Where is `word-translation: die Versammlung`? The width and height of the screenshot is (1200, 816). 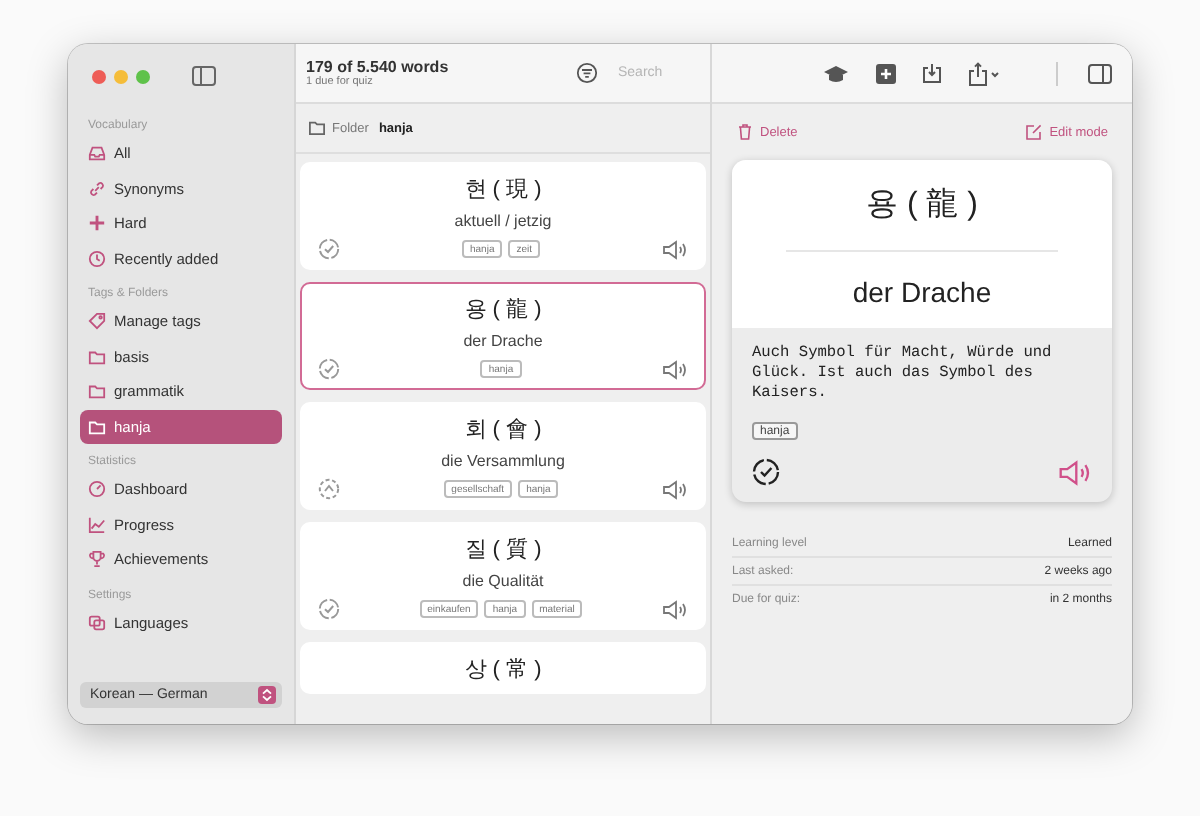
word-translation: die Versammlung is located at coordinates (503, 461).